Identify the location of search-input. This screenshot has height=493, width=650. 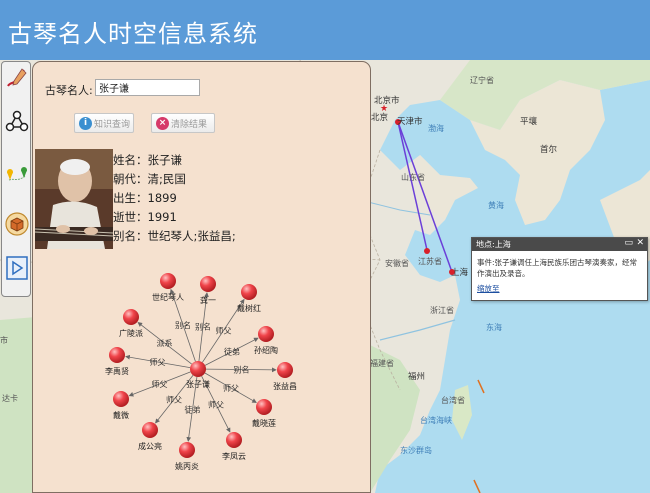
(147, 87).